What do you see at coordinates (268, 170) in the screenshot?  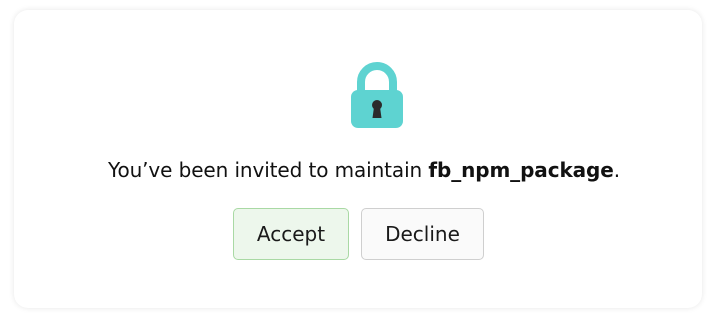 I see `message-text: You’ve been invited to maintain` at bounding box center [268, 170].